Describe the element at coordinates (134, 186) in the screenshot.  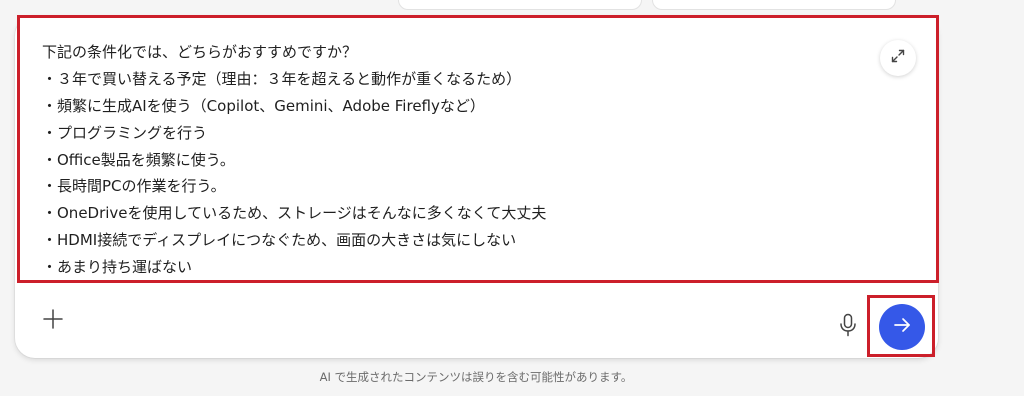
I see `prompt-line: ・長時間PCの作業を行う。` at that location.